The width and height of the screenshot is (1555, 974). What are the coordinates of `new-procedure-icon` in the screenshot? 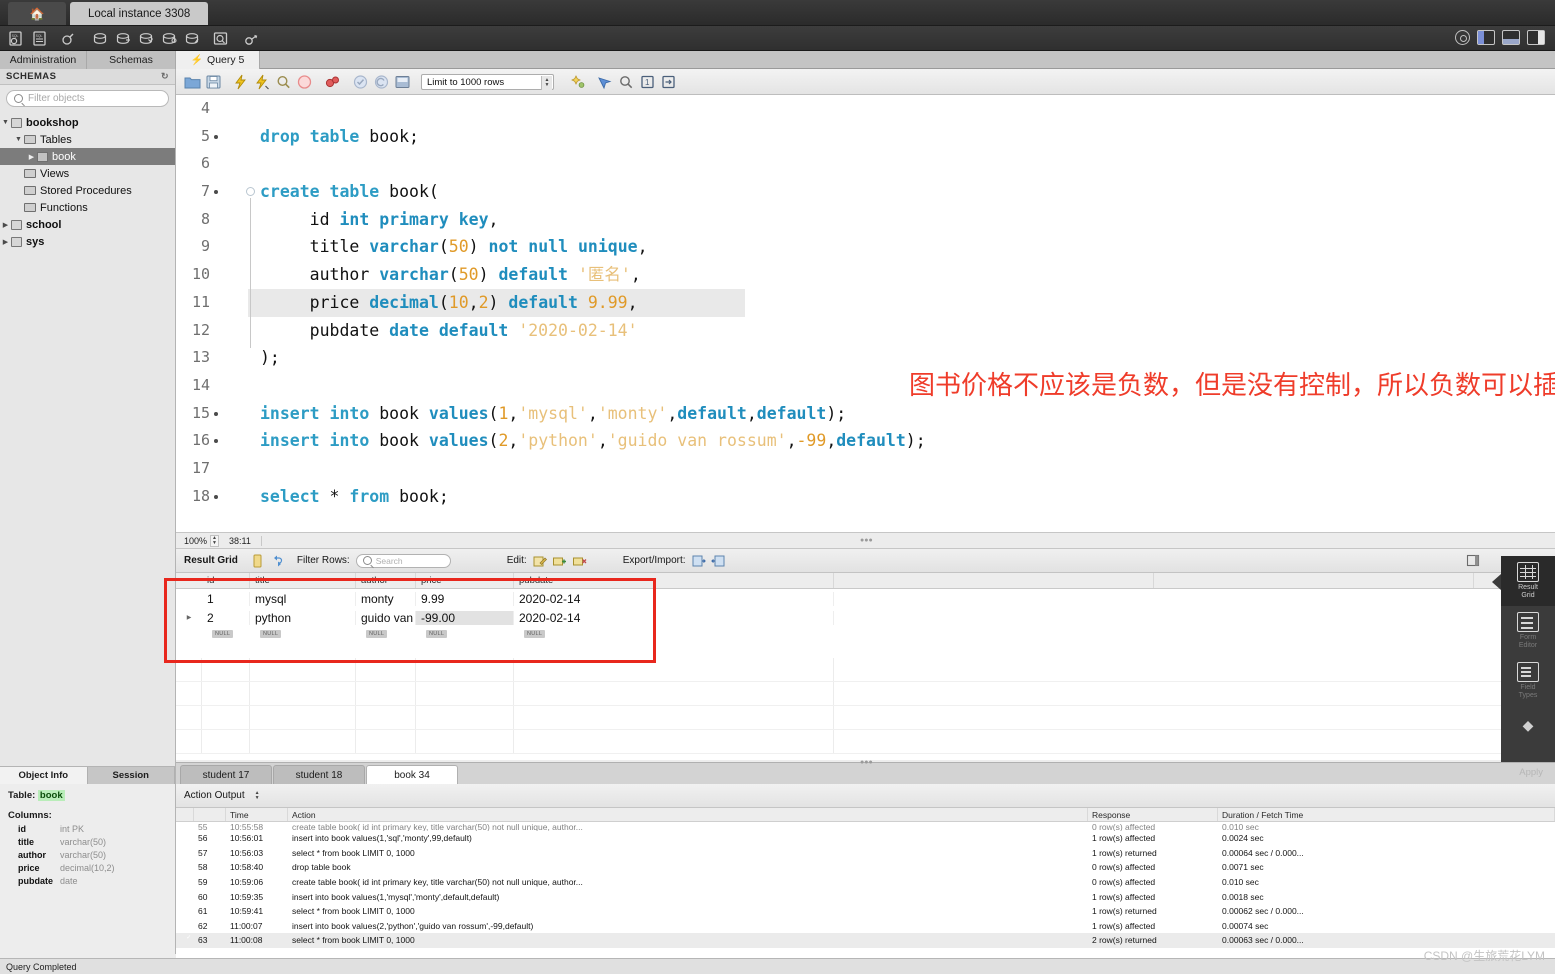 It's located at (170, 38).